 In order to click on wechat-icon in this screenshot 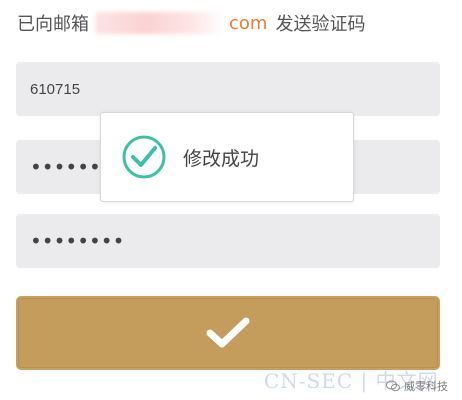, I will do `click(393, 386)`.